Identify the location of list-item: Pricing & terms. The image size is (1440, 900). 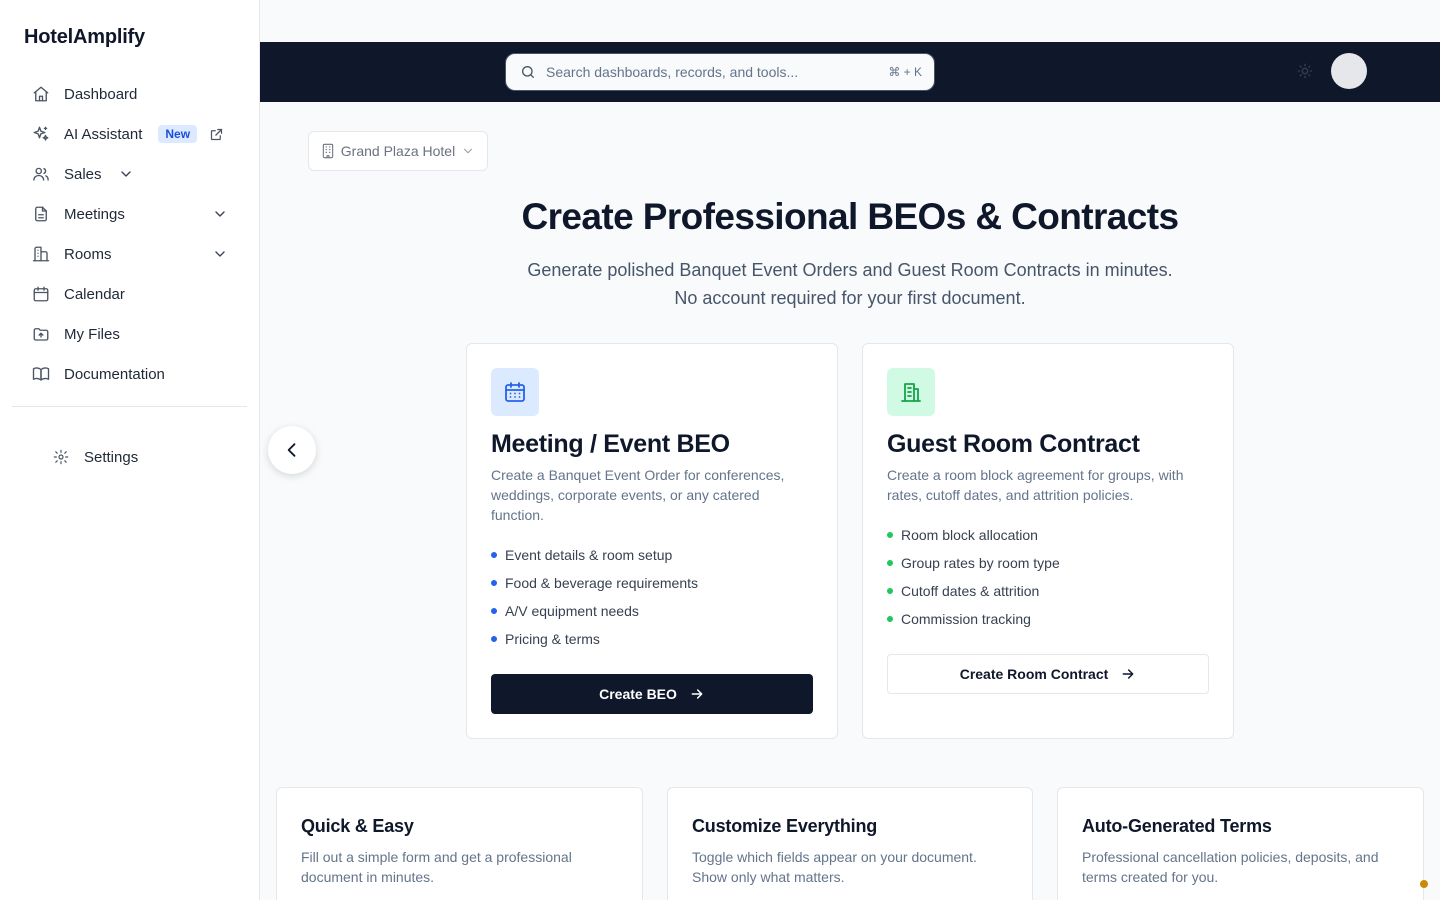
(652, 639).